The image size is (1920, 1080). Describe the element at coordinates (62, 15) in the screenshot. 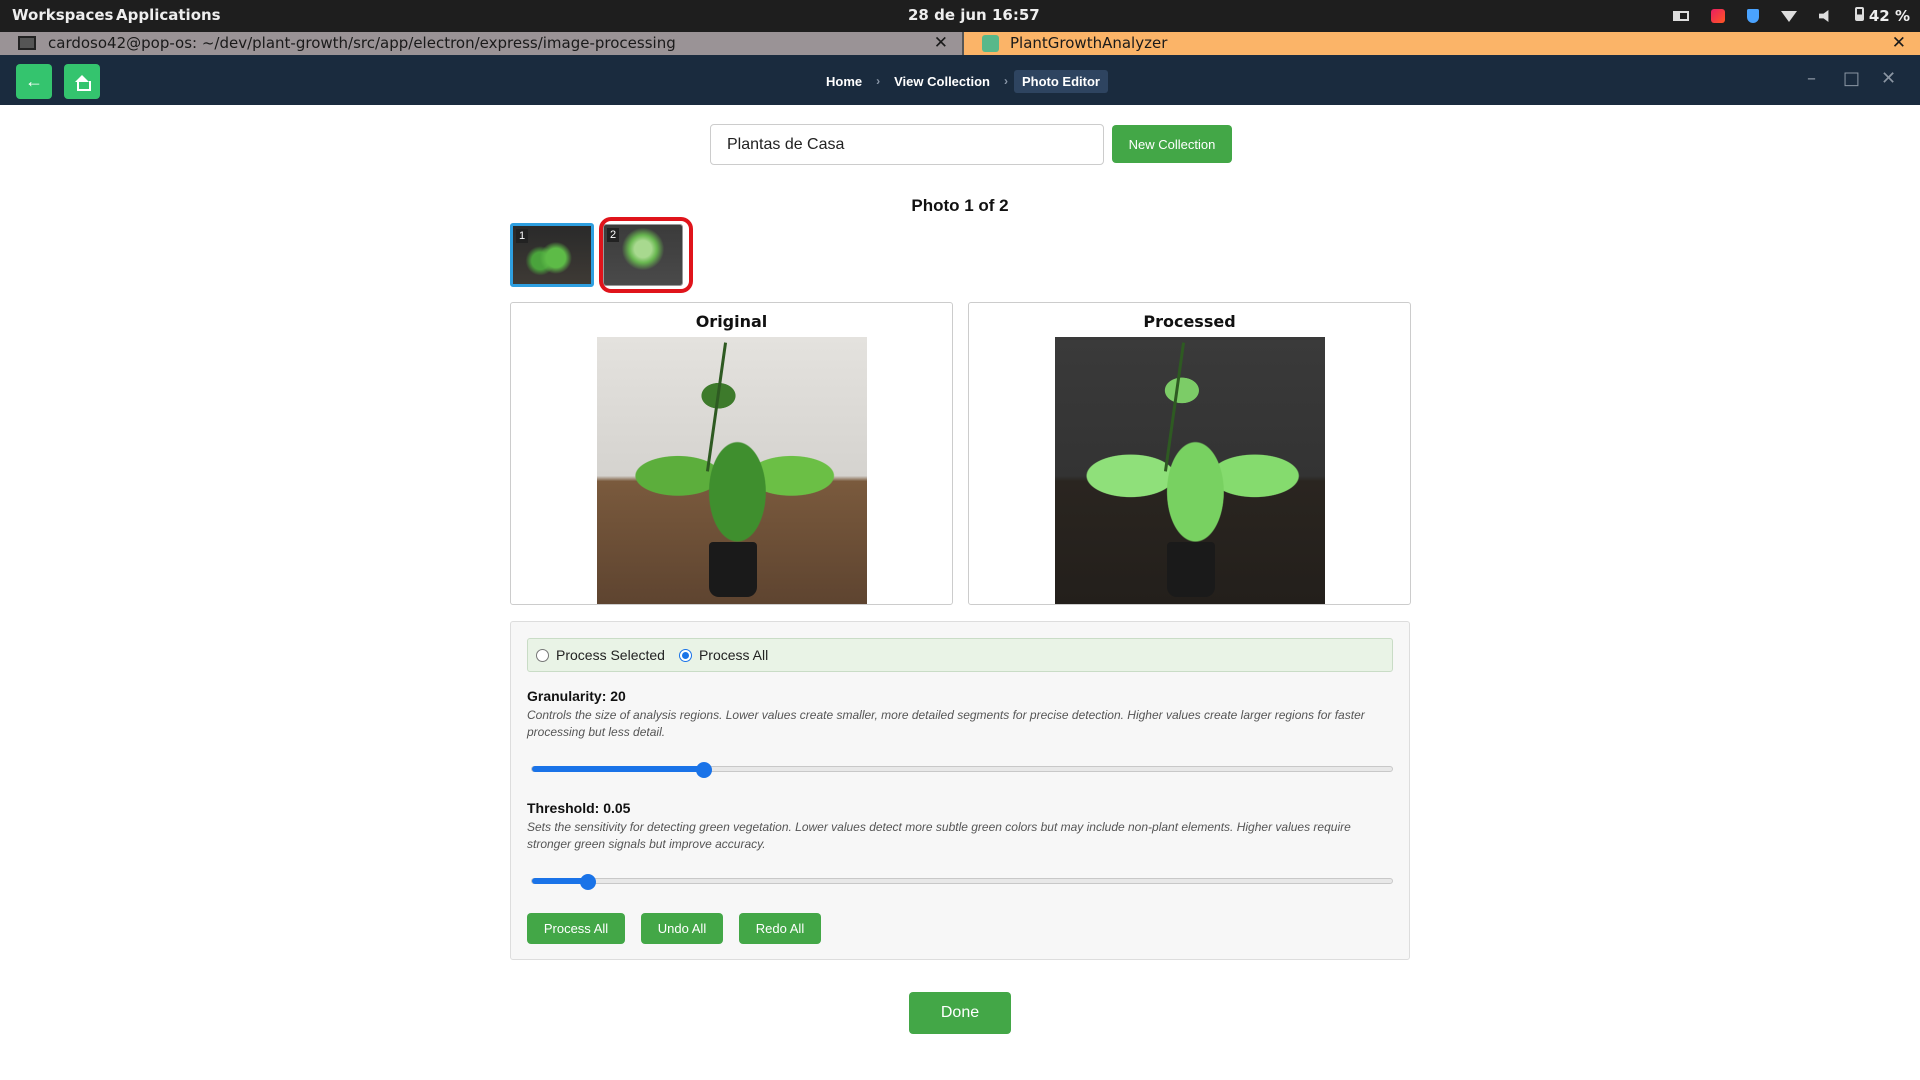

I see `workspaces-button: Workspaces` at that location.